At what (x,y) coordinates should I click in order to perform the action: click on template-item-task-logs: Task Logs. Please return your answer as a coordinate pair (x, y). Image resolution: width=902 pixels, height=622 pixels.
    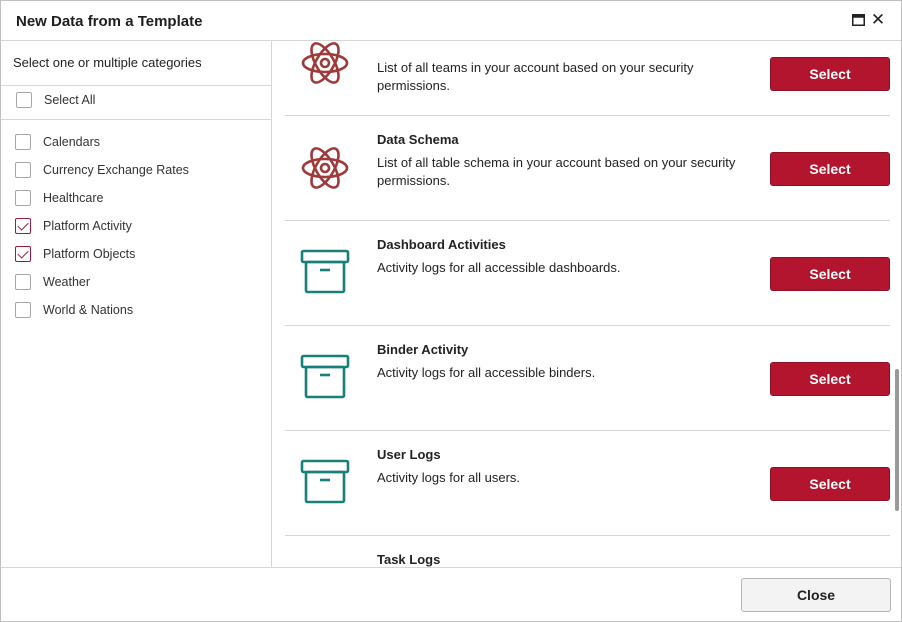
    Looking at the image, I should click on (587, 551).